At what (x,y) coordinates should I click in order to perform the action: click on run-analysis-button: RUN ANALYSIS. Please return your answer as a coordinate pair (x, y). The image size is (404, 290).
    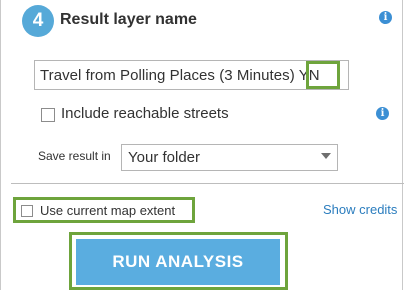
    Looking at the image, I should click on (178, 262).